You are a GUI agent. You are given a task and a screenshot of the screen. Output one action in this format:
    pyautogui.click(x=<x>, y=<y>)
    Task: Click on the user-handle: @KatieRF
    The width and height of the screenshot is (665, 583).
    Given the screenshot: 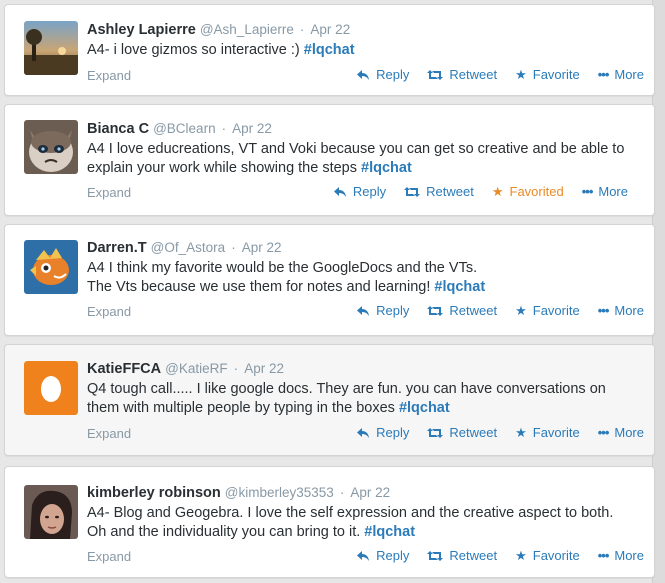 What is the action you would take?
    pyautogui.click(x=196, y=368)
    